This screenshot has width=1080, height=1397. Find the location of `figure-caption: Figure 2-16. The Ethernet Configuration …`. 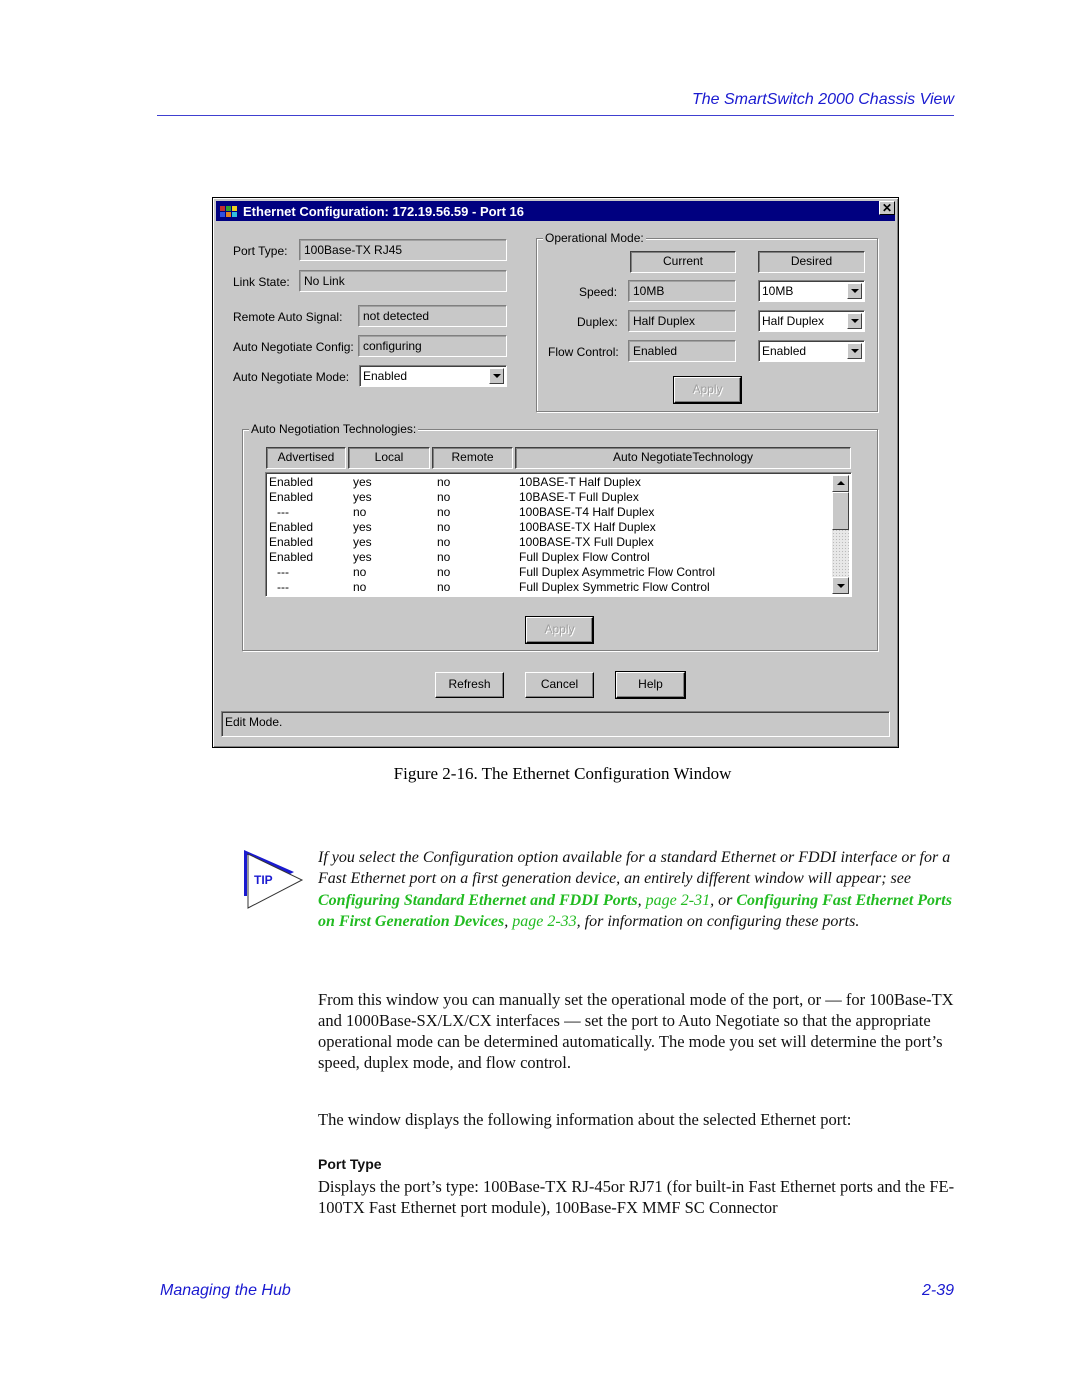

figure-caption: Figure 2-16. The Ethernet Configuration … is located at coordinates (562, 773).